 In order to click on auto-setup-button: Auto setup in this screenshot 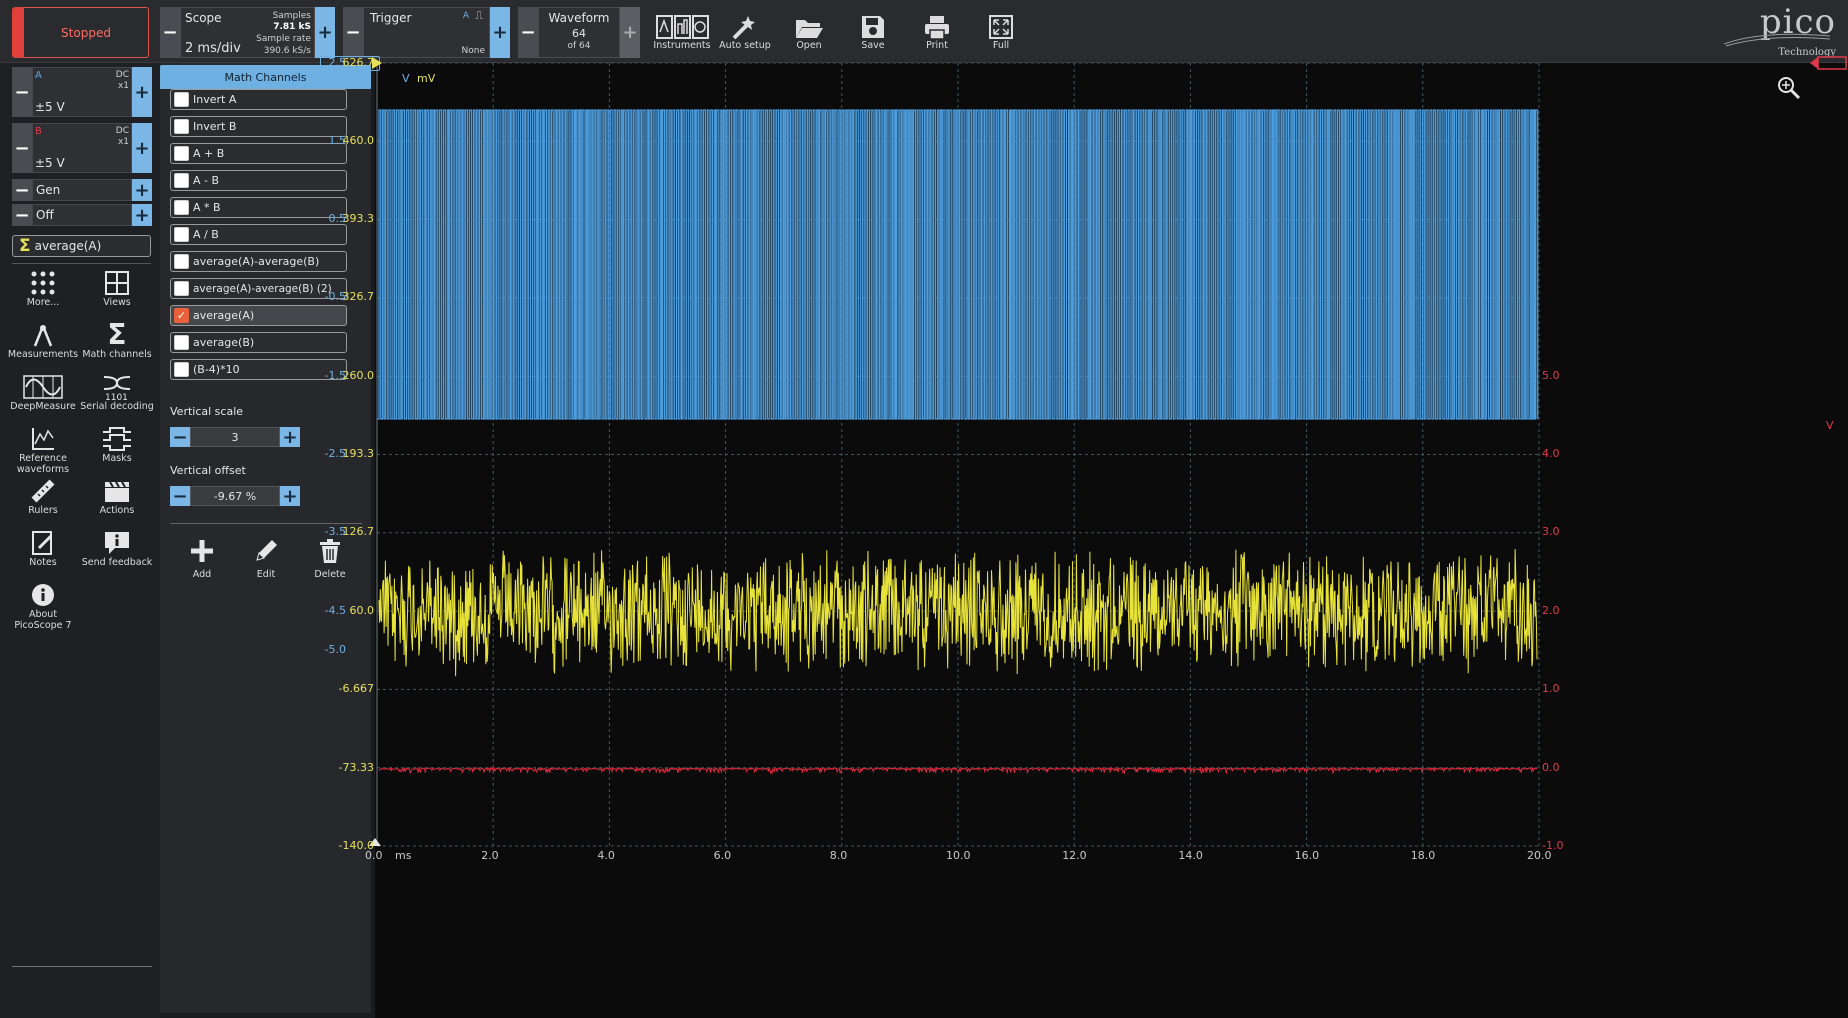, I will do `click(745, 28)`.